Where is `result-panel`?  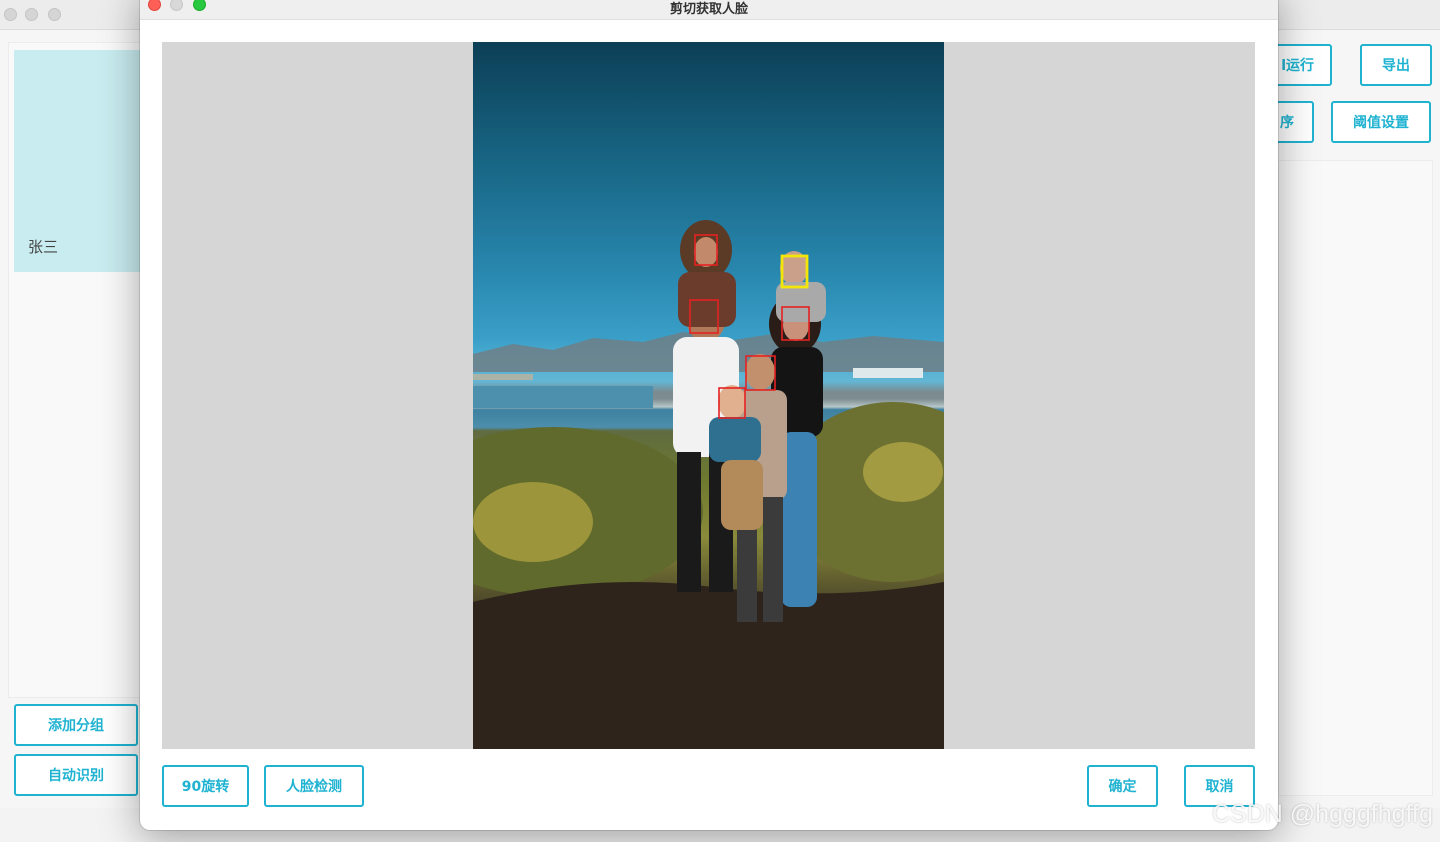 result-panel is located at coordinates (1355, 478).